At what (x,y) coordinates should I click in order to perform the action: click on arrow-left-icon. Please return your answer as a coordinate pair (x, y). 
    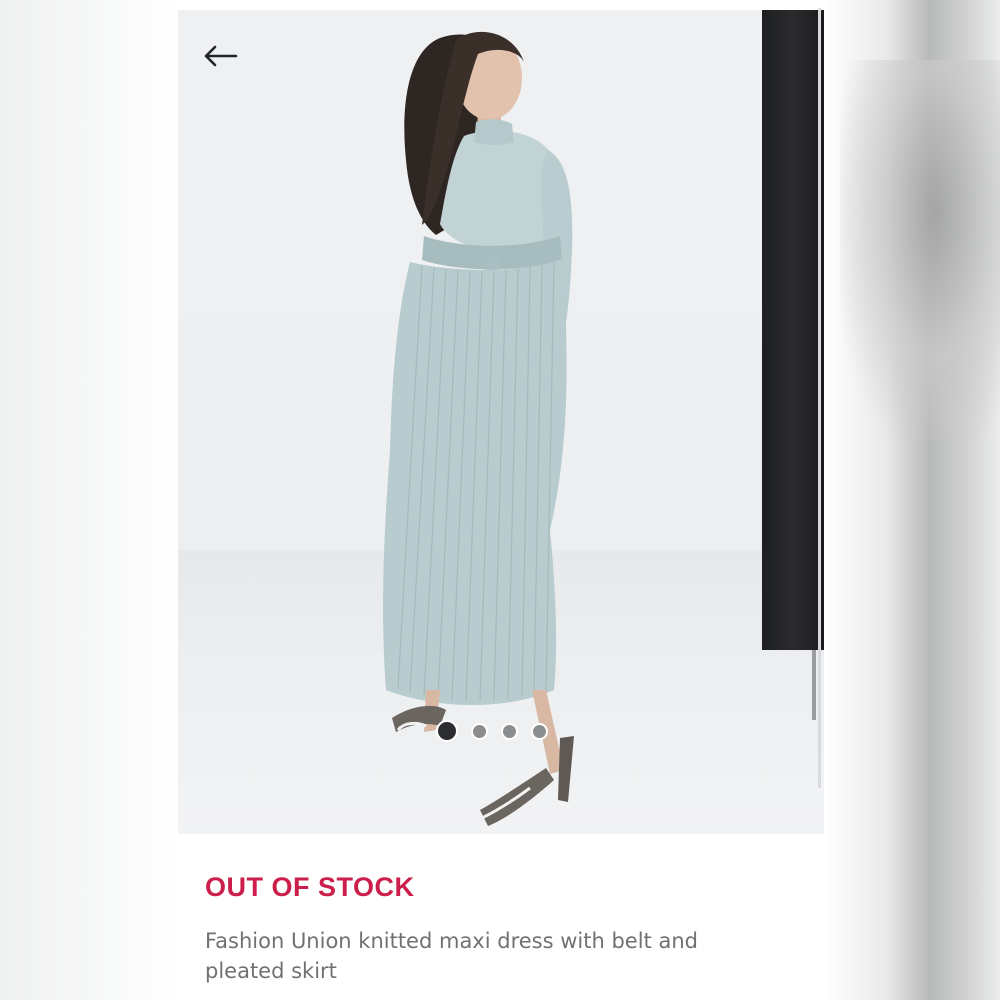
    Looking at the image, I should click on (221, 56).